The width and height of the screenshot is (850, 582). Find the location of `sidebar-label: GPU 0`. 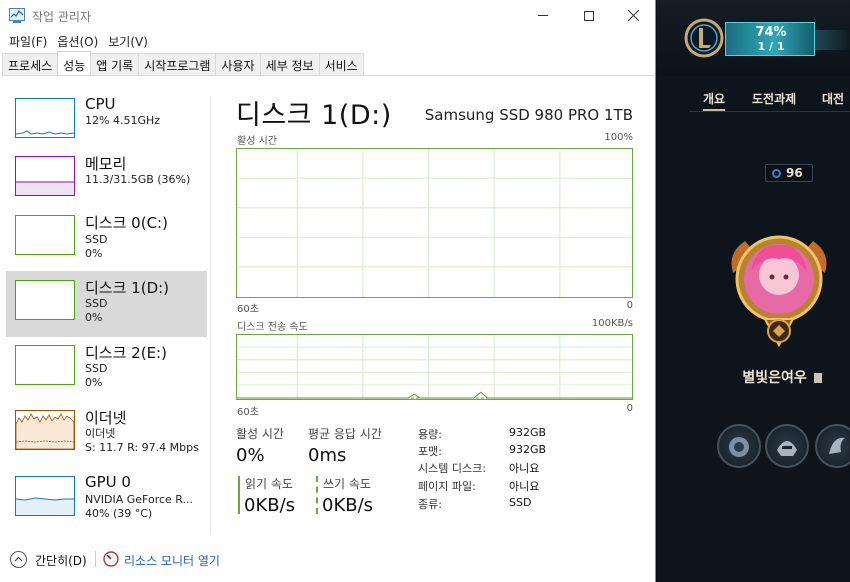

sidebar-label: GPU 0 is located at coordinates (108, 482).